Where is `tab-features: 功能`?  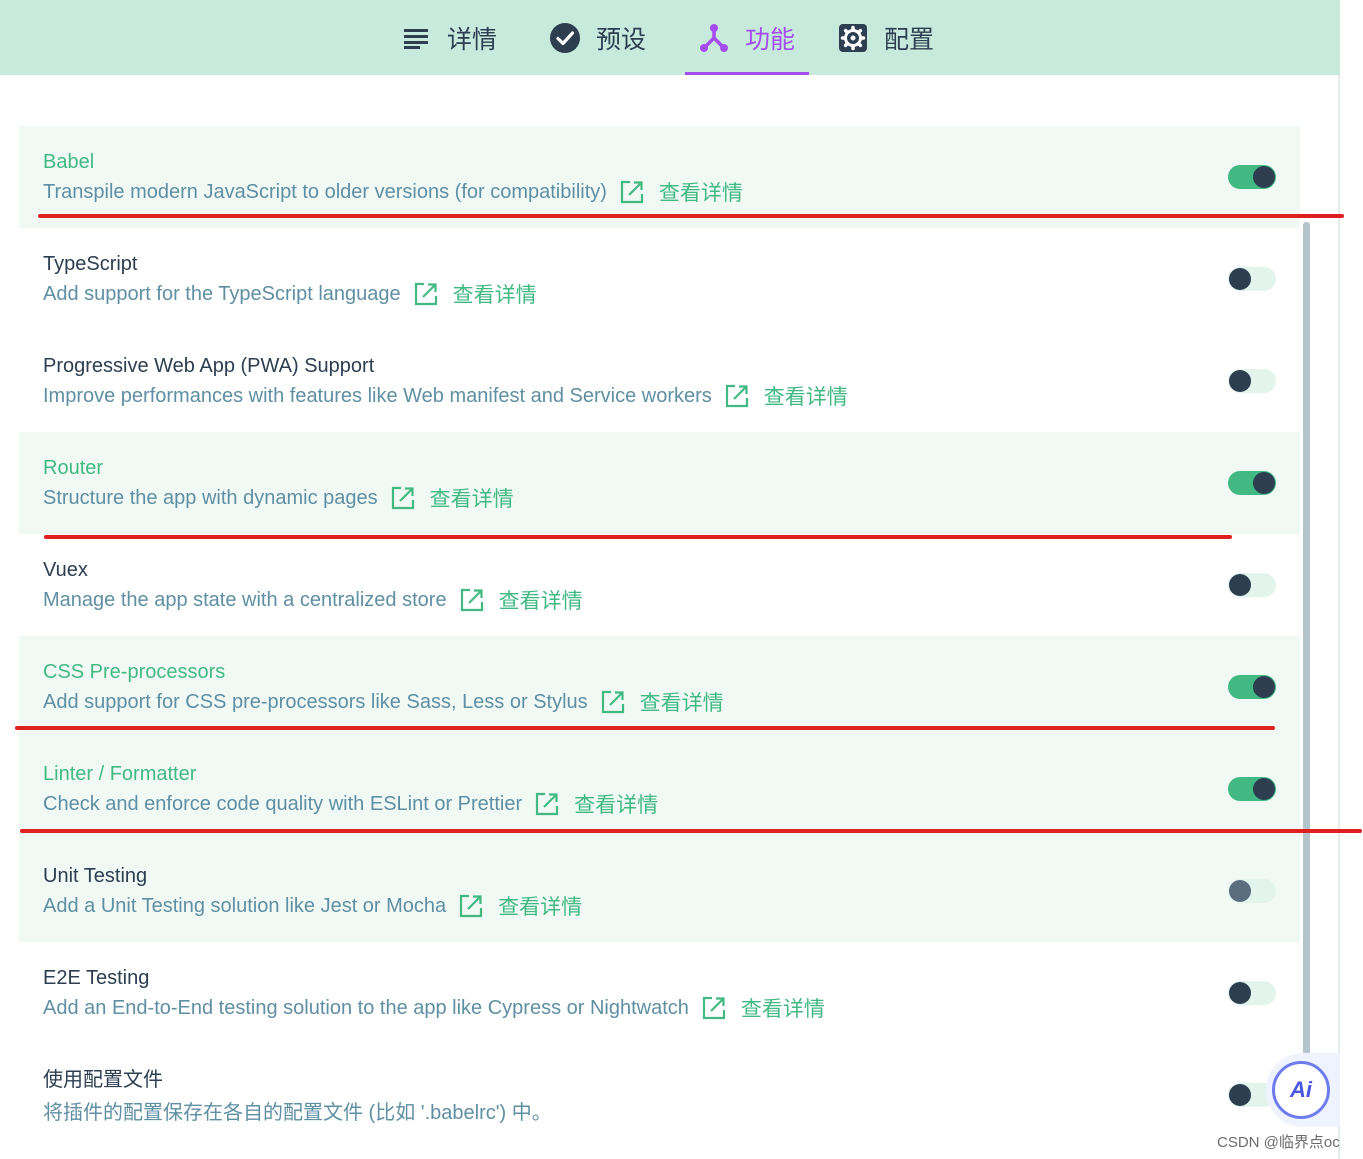 tab-features: 功能 is located at coordinates (747, 37).